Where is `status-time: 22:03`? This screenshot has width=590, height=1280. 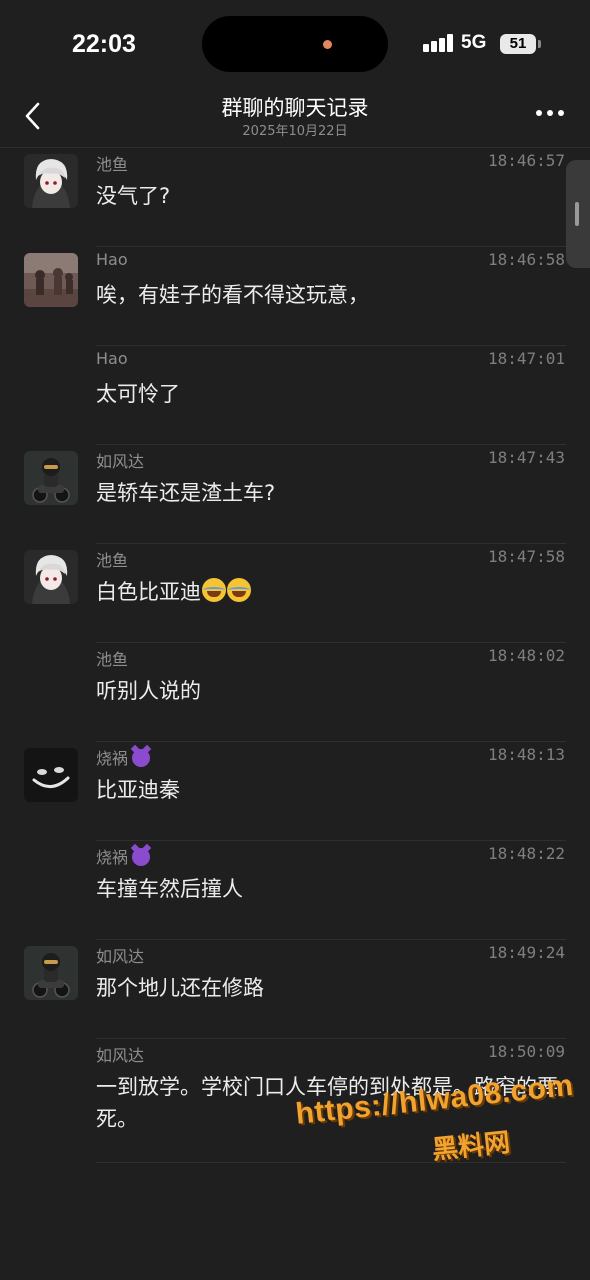
status-time: 22:03 is located at coordinates (104, 44).